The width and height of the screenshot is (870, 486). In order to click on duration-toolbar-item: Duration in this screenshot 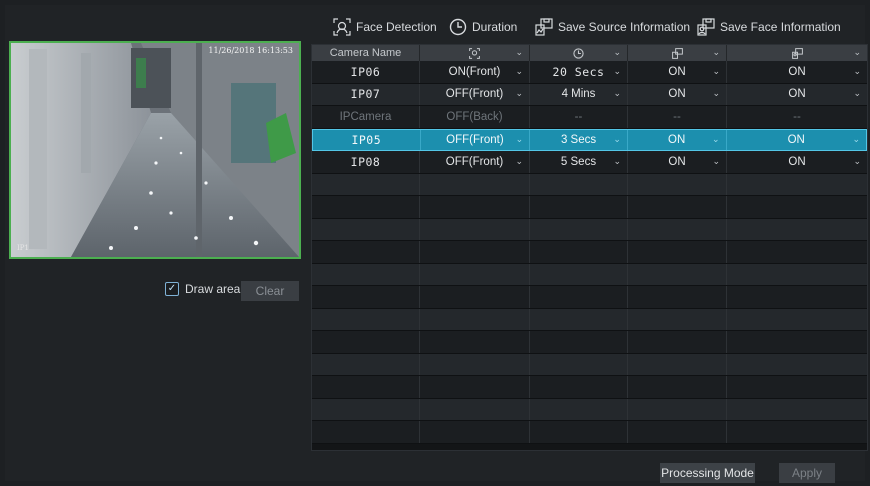, I will do `click(483, 27)`.